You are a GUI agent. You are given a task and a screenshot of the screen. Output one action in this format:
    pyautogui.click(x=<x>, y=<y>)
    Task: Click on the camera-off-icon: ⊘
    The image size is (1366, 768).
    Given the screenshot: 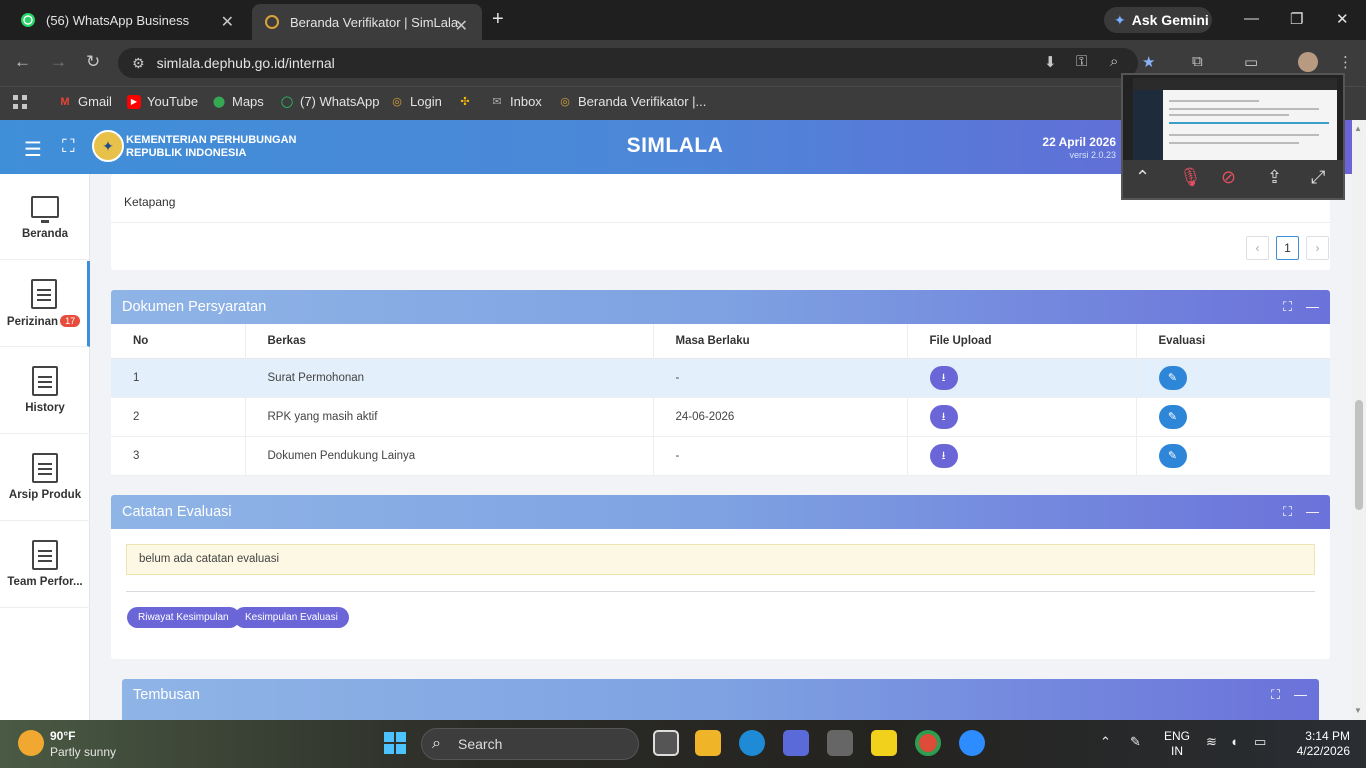 What is the action you would take?
    pyautogui.click(x=1228, y=177)
    